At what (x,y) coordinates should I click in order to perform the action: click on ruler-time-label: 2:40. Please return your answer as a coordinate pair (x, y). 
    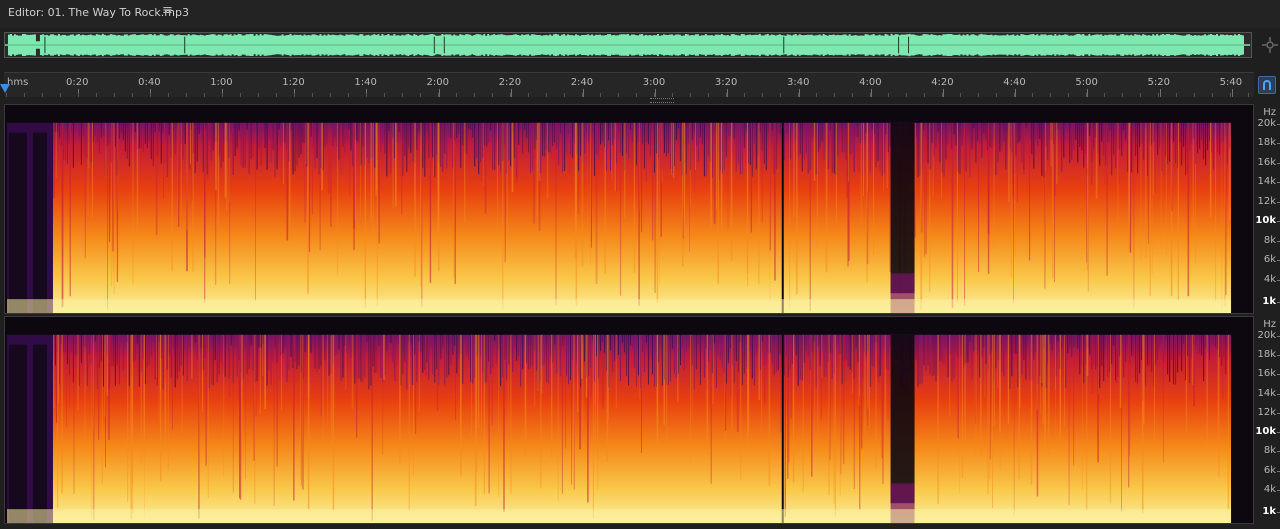
    Looking at the image, I should click on (582, 82).